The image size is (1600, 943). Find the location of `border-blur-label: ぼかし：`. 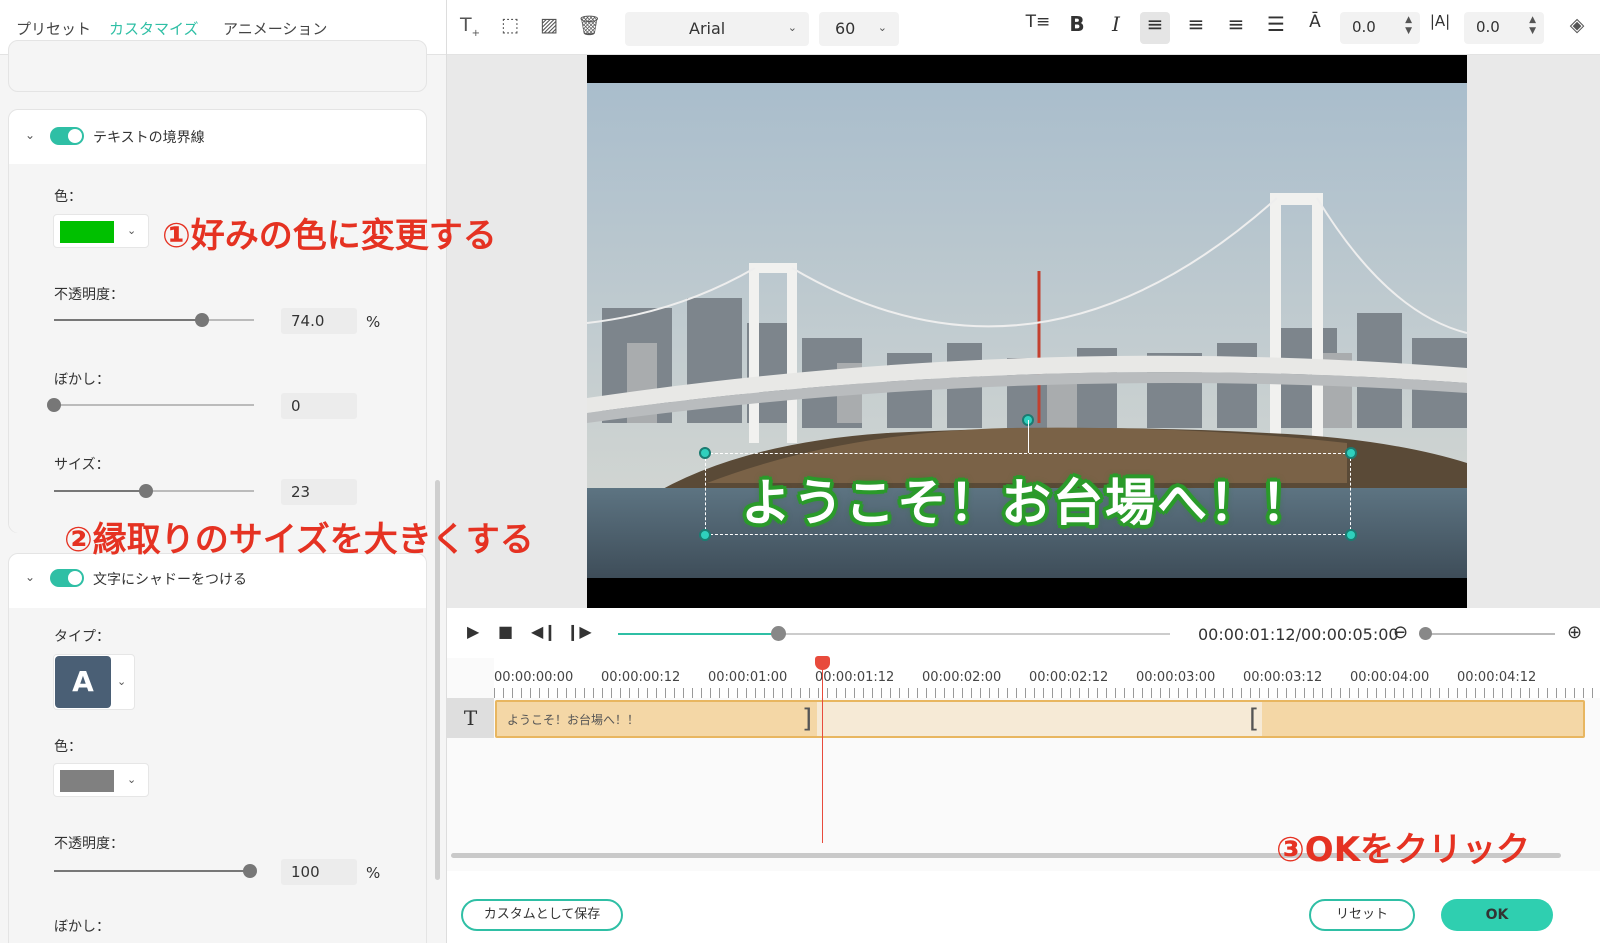

border-blur-label: ぼかし： is located at coordinates (82, 380).